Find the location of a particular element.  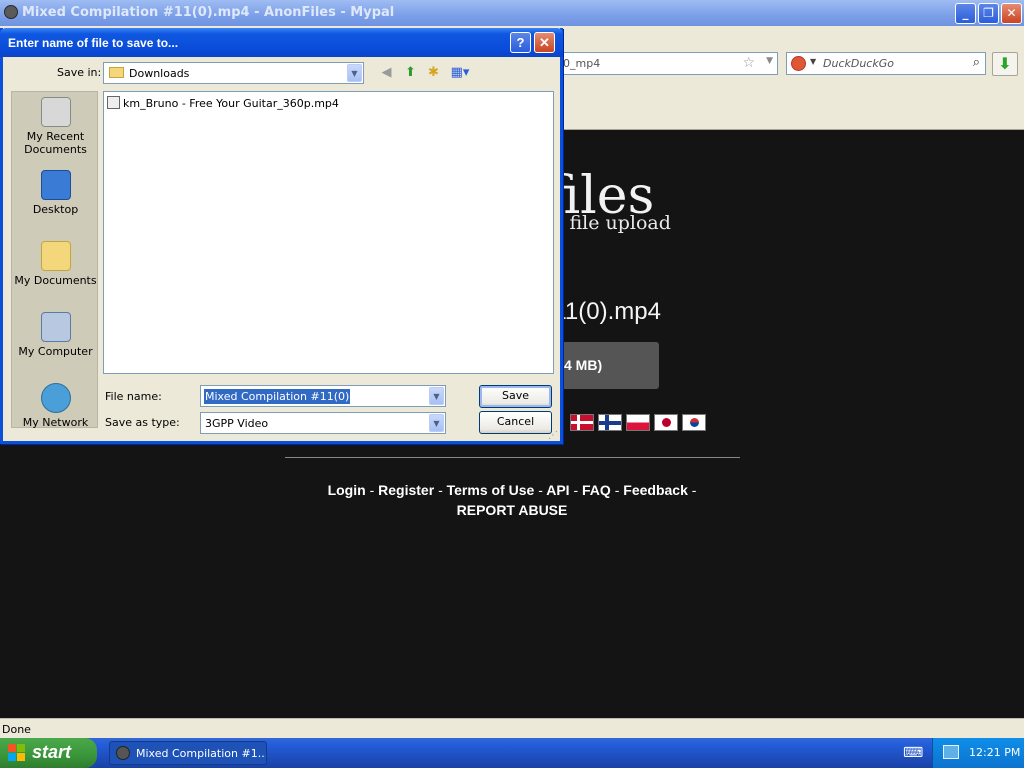

download-arrow-icon: ⬇ is located at coordinates (1005, 63).